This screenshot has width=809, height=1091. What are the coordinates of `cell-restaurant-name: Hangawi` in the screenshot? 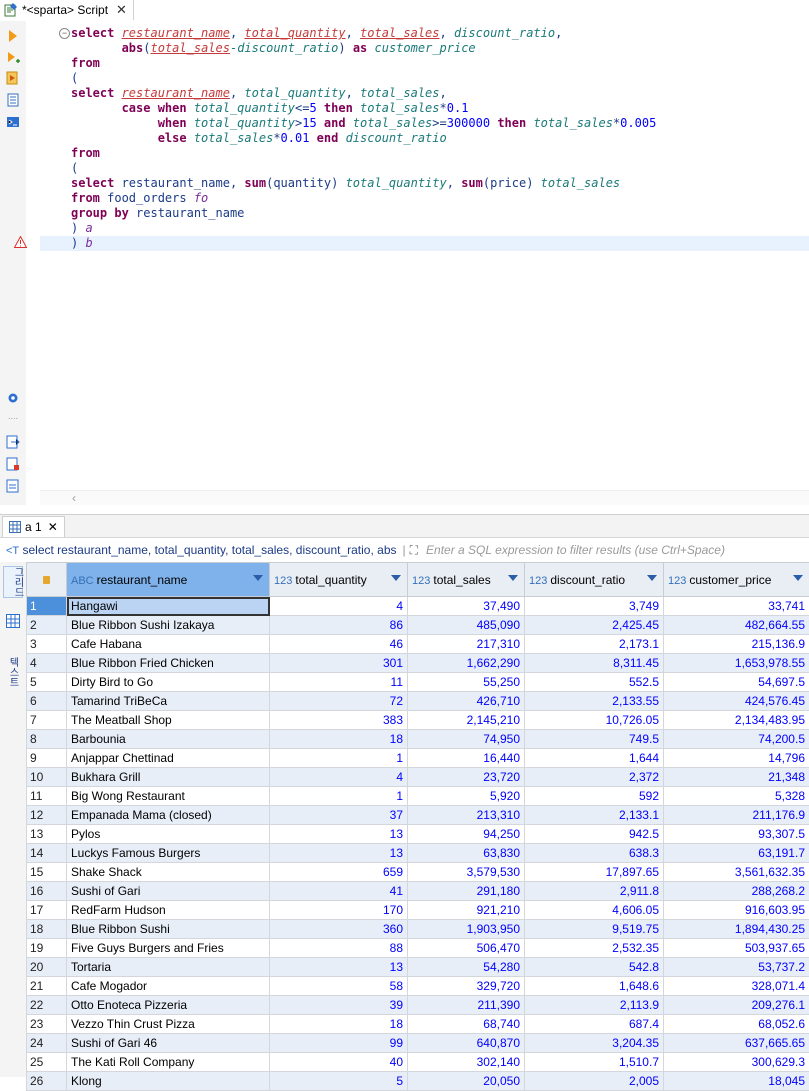 It's located at (168, 606).